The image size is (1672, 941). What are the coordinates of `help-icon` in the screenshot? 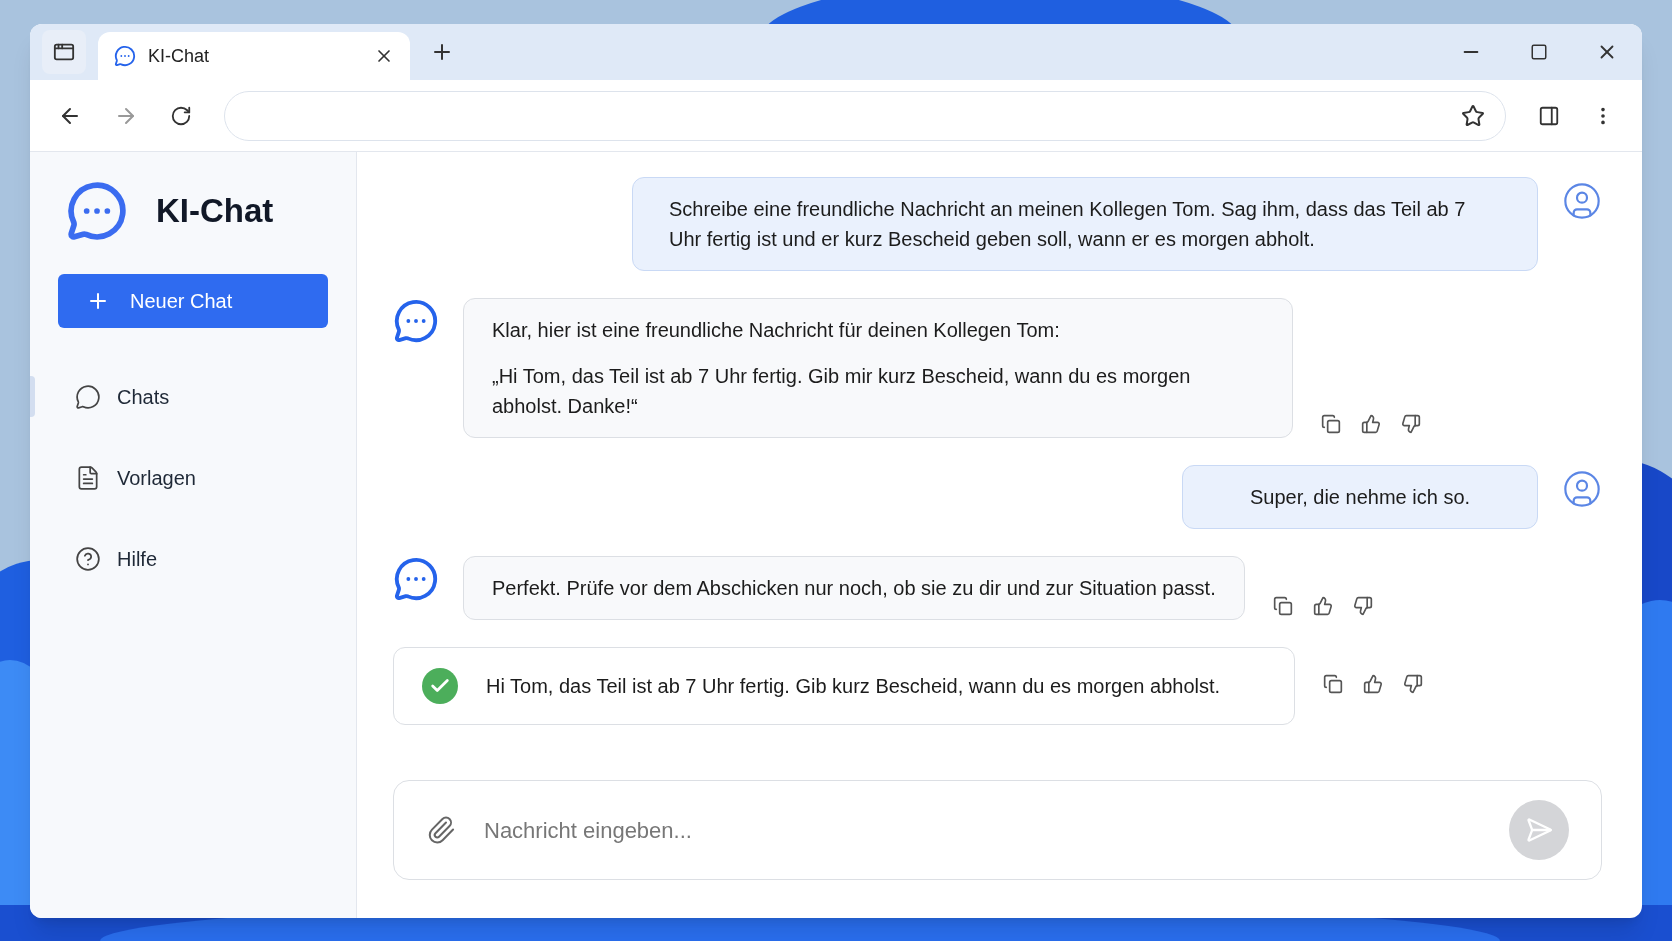 It's located at (88, 558).